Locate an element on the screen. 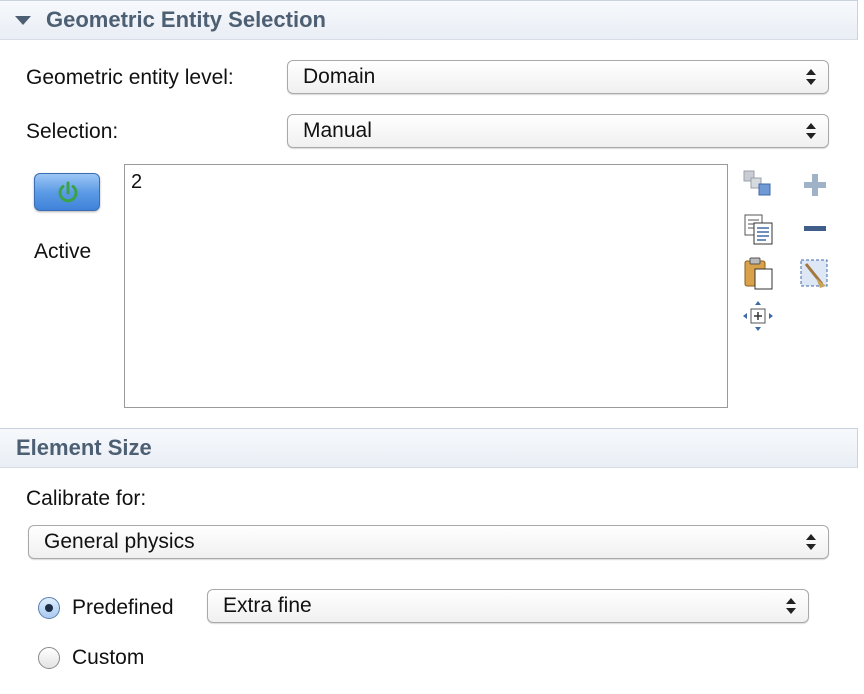  collapse-arrow-icon is located at coordinates (23, 20).